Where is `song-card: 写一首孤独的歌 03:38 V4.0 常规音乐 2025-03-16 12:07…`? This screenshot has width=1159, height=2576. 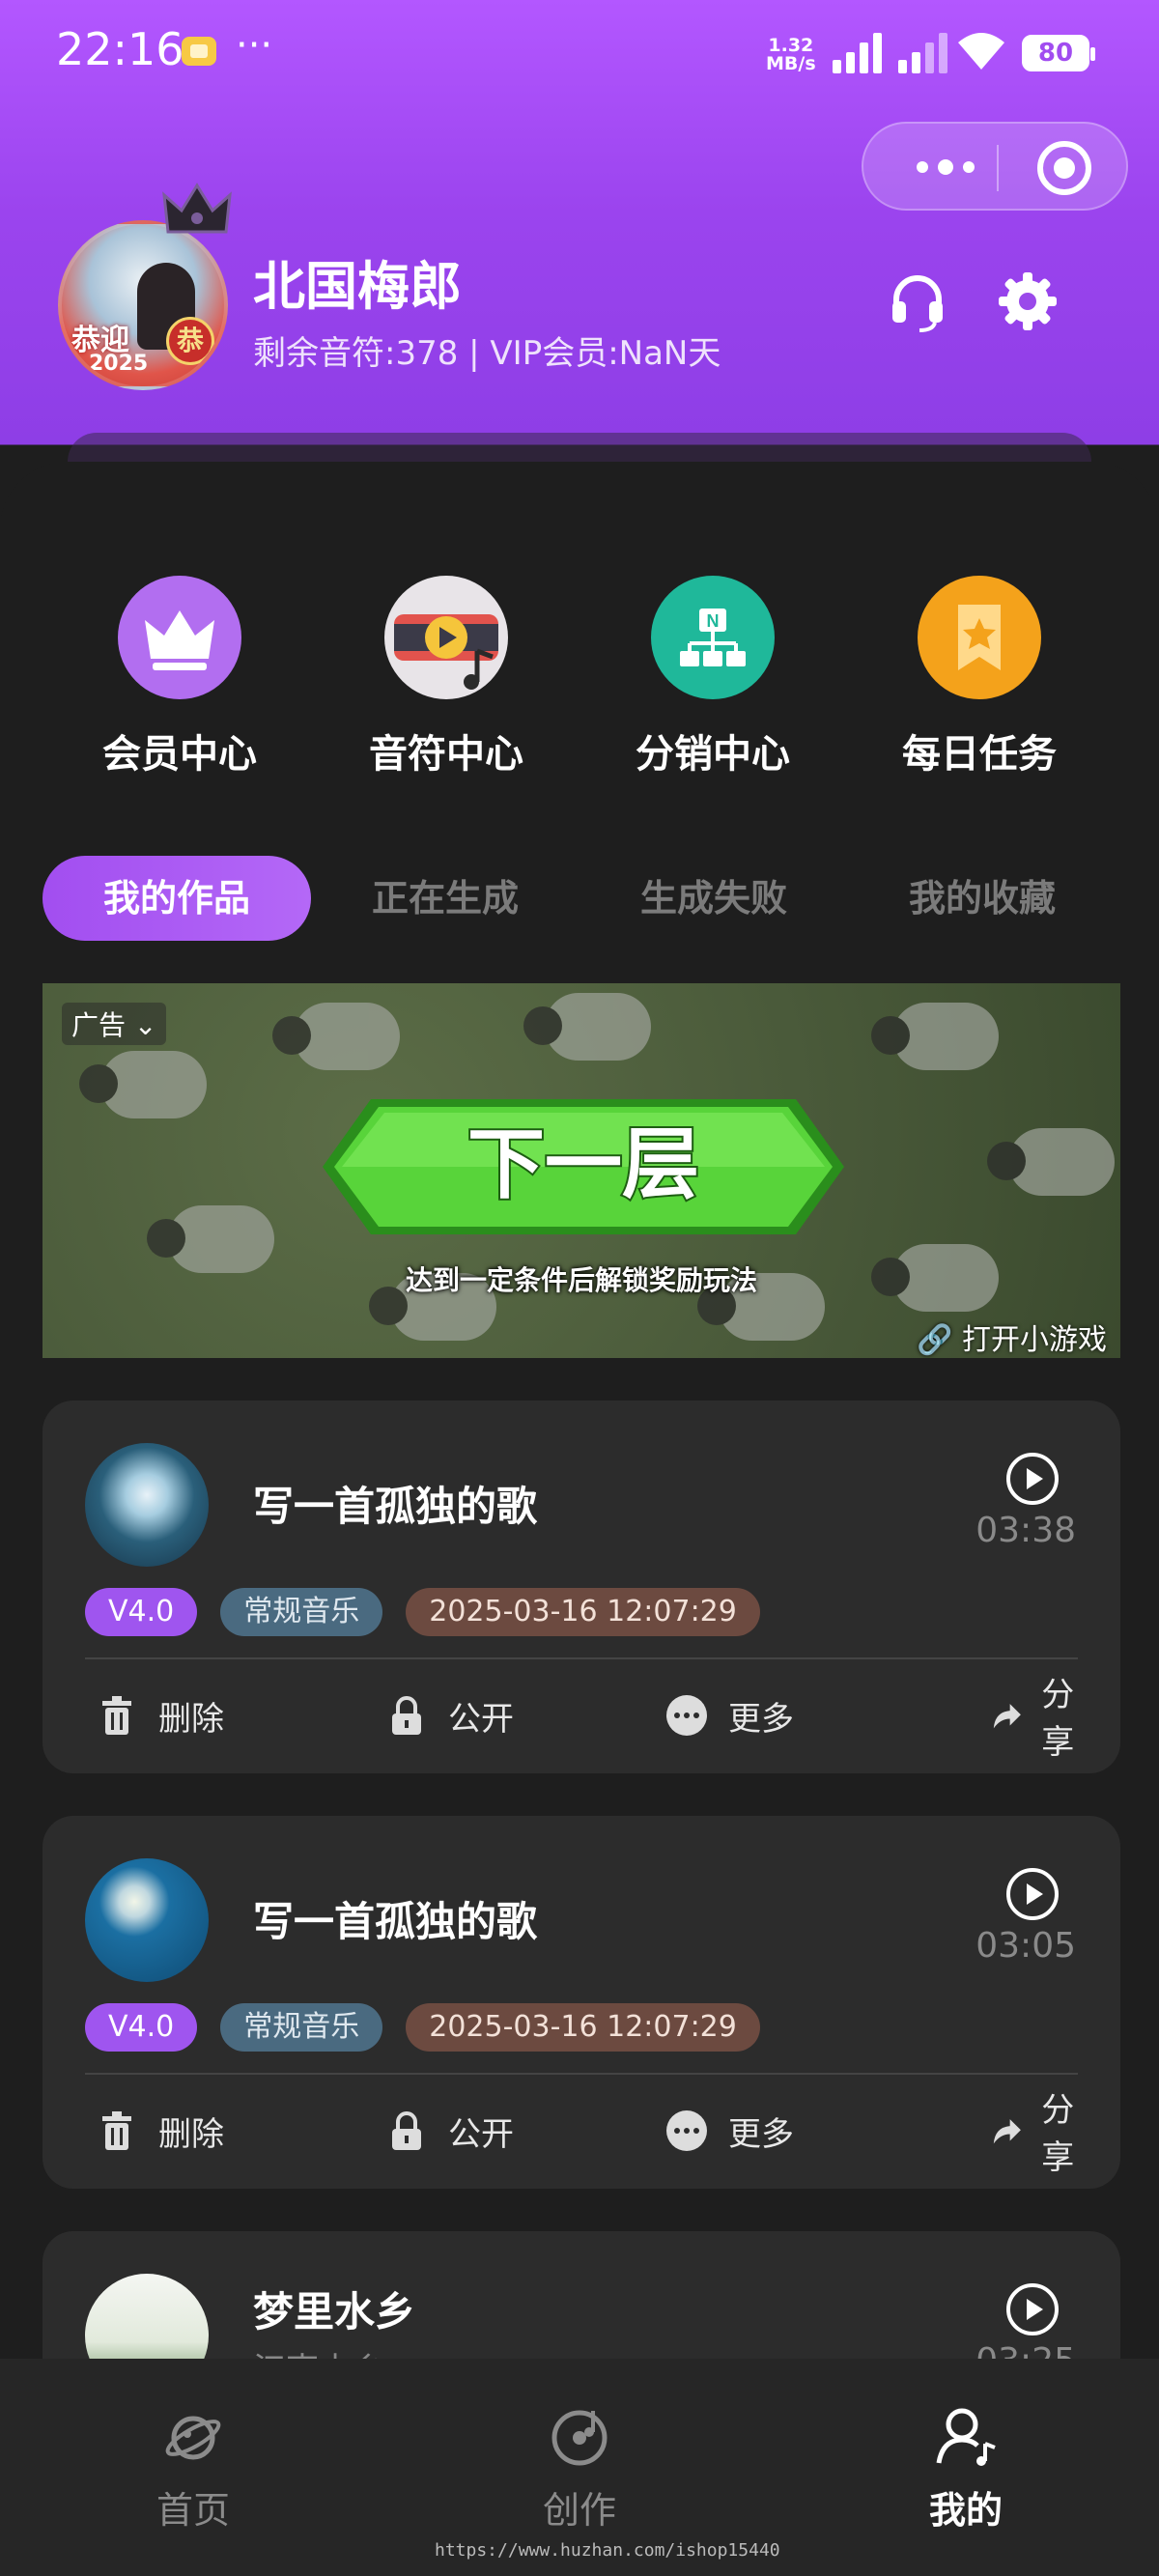
song-card: 写一首孤独的歌 03:38 V4.0 常规音乐 2025-03-16 12:07… is located at coordinates (581, 1587).